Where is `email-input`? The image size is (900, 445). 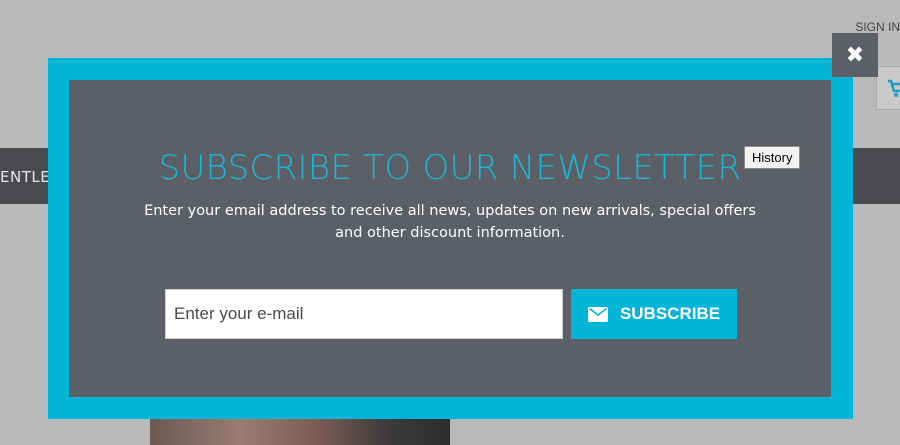
email-input is located at coordinates (364, 314).